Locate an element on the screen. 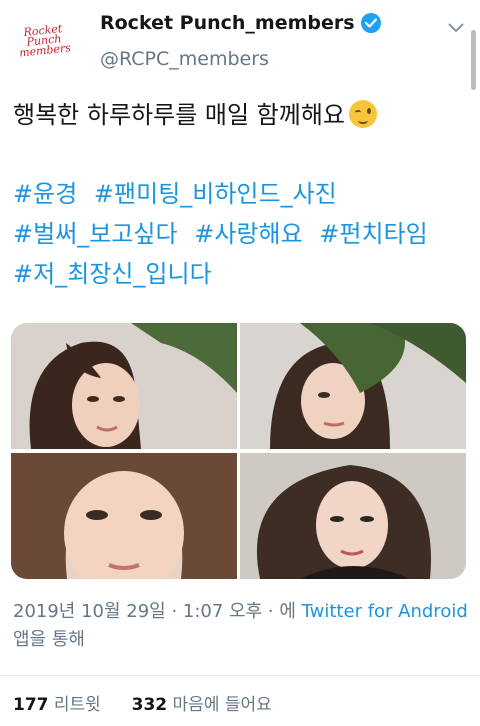 This screenshot has width=480, height=726. likes-count: 332 is located at coordinates (150, 705).